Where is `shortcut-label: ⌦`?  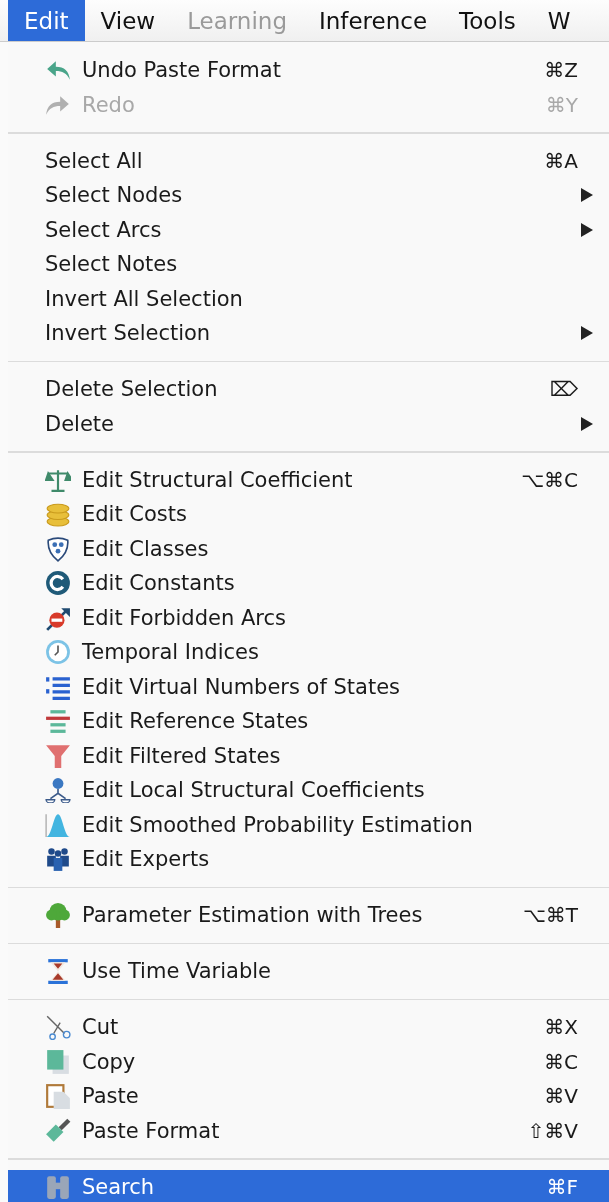 shortcut-label: ⌦ is located at coordinates (563, 389).